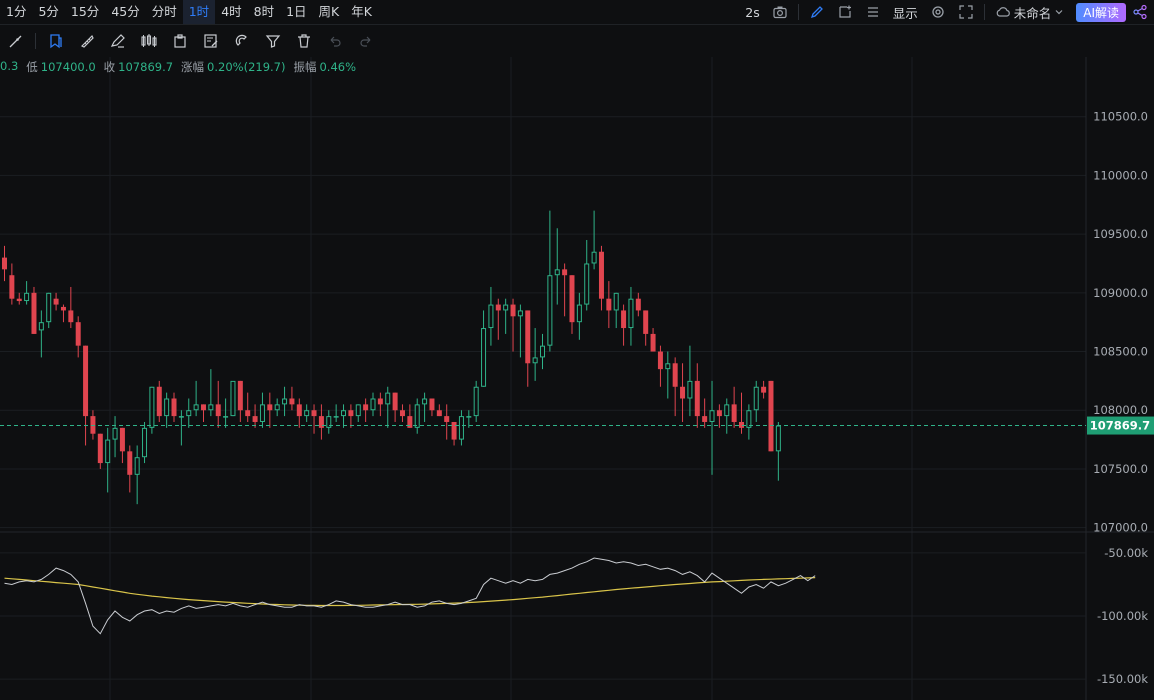 Image resolution: width=1154 pixels, height=700 pixels. I want to click on clipboard-icon, so click(179, 41).